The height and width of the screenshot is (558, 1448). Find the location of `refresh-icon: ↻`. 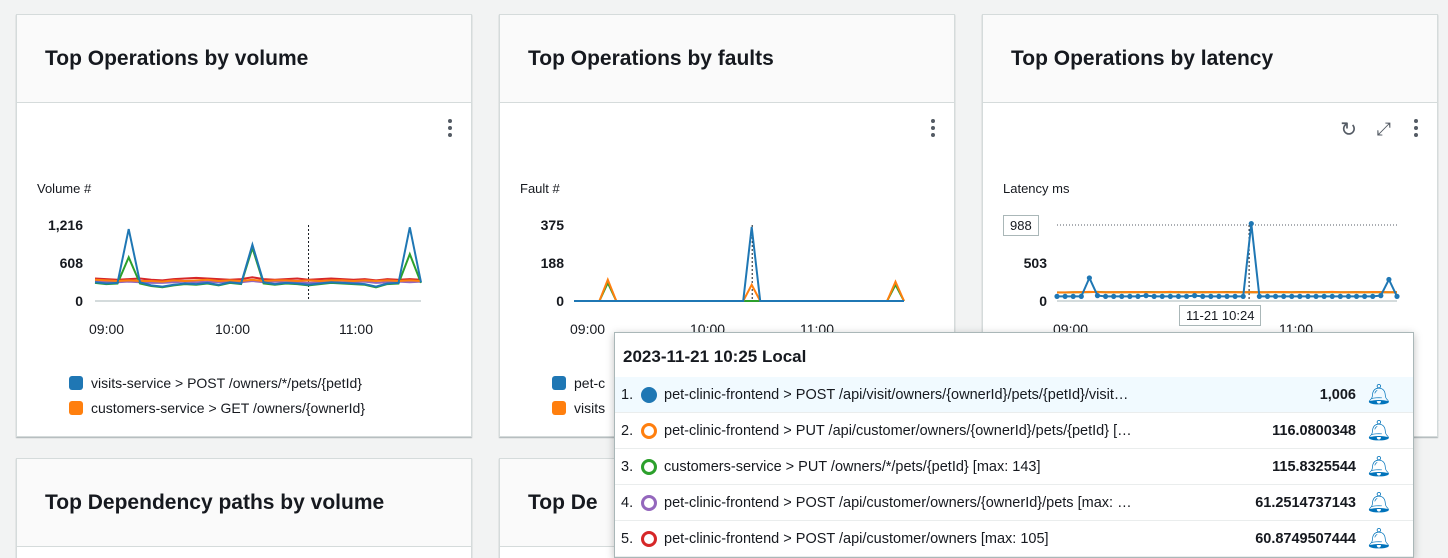

refresh-icon: ↻ is located at coordinates (1348, 129).